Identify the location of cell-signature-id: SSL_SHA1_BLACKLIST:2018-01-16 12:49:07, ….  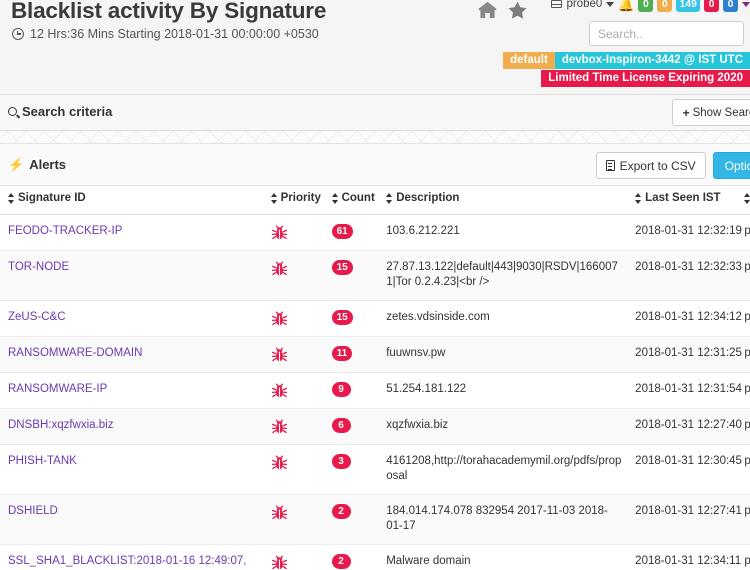
(131, 557).